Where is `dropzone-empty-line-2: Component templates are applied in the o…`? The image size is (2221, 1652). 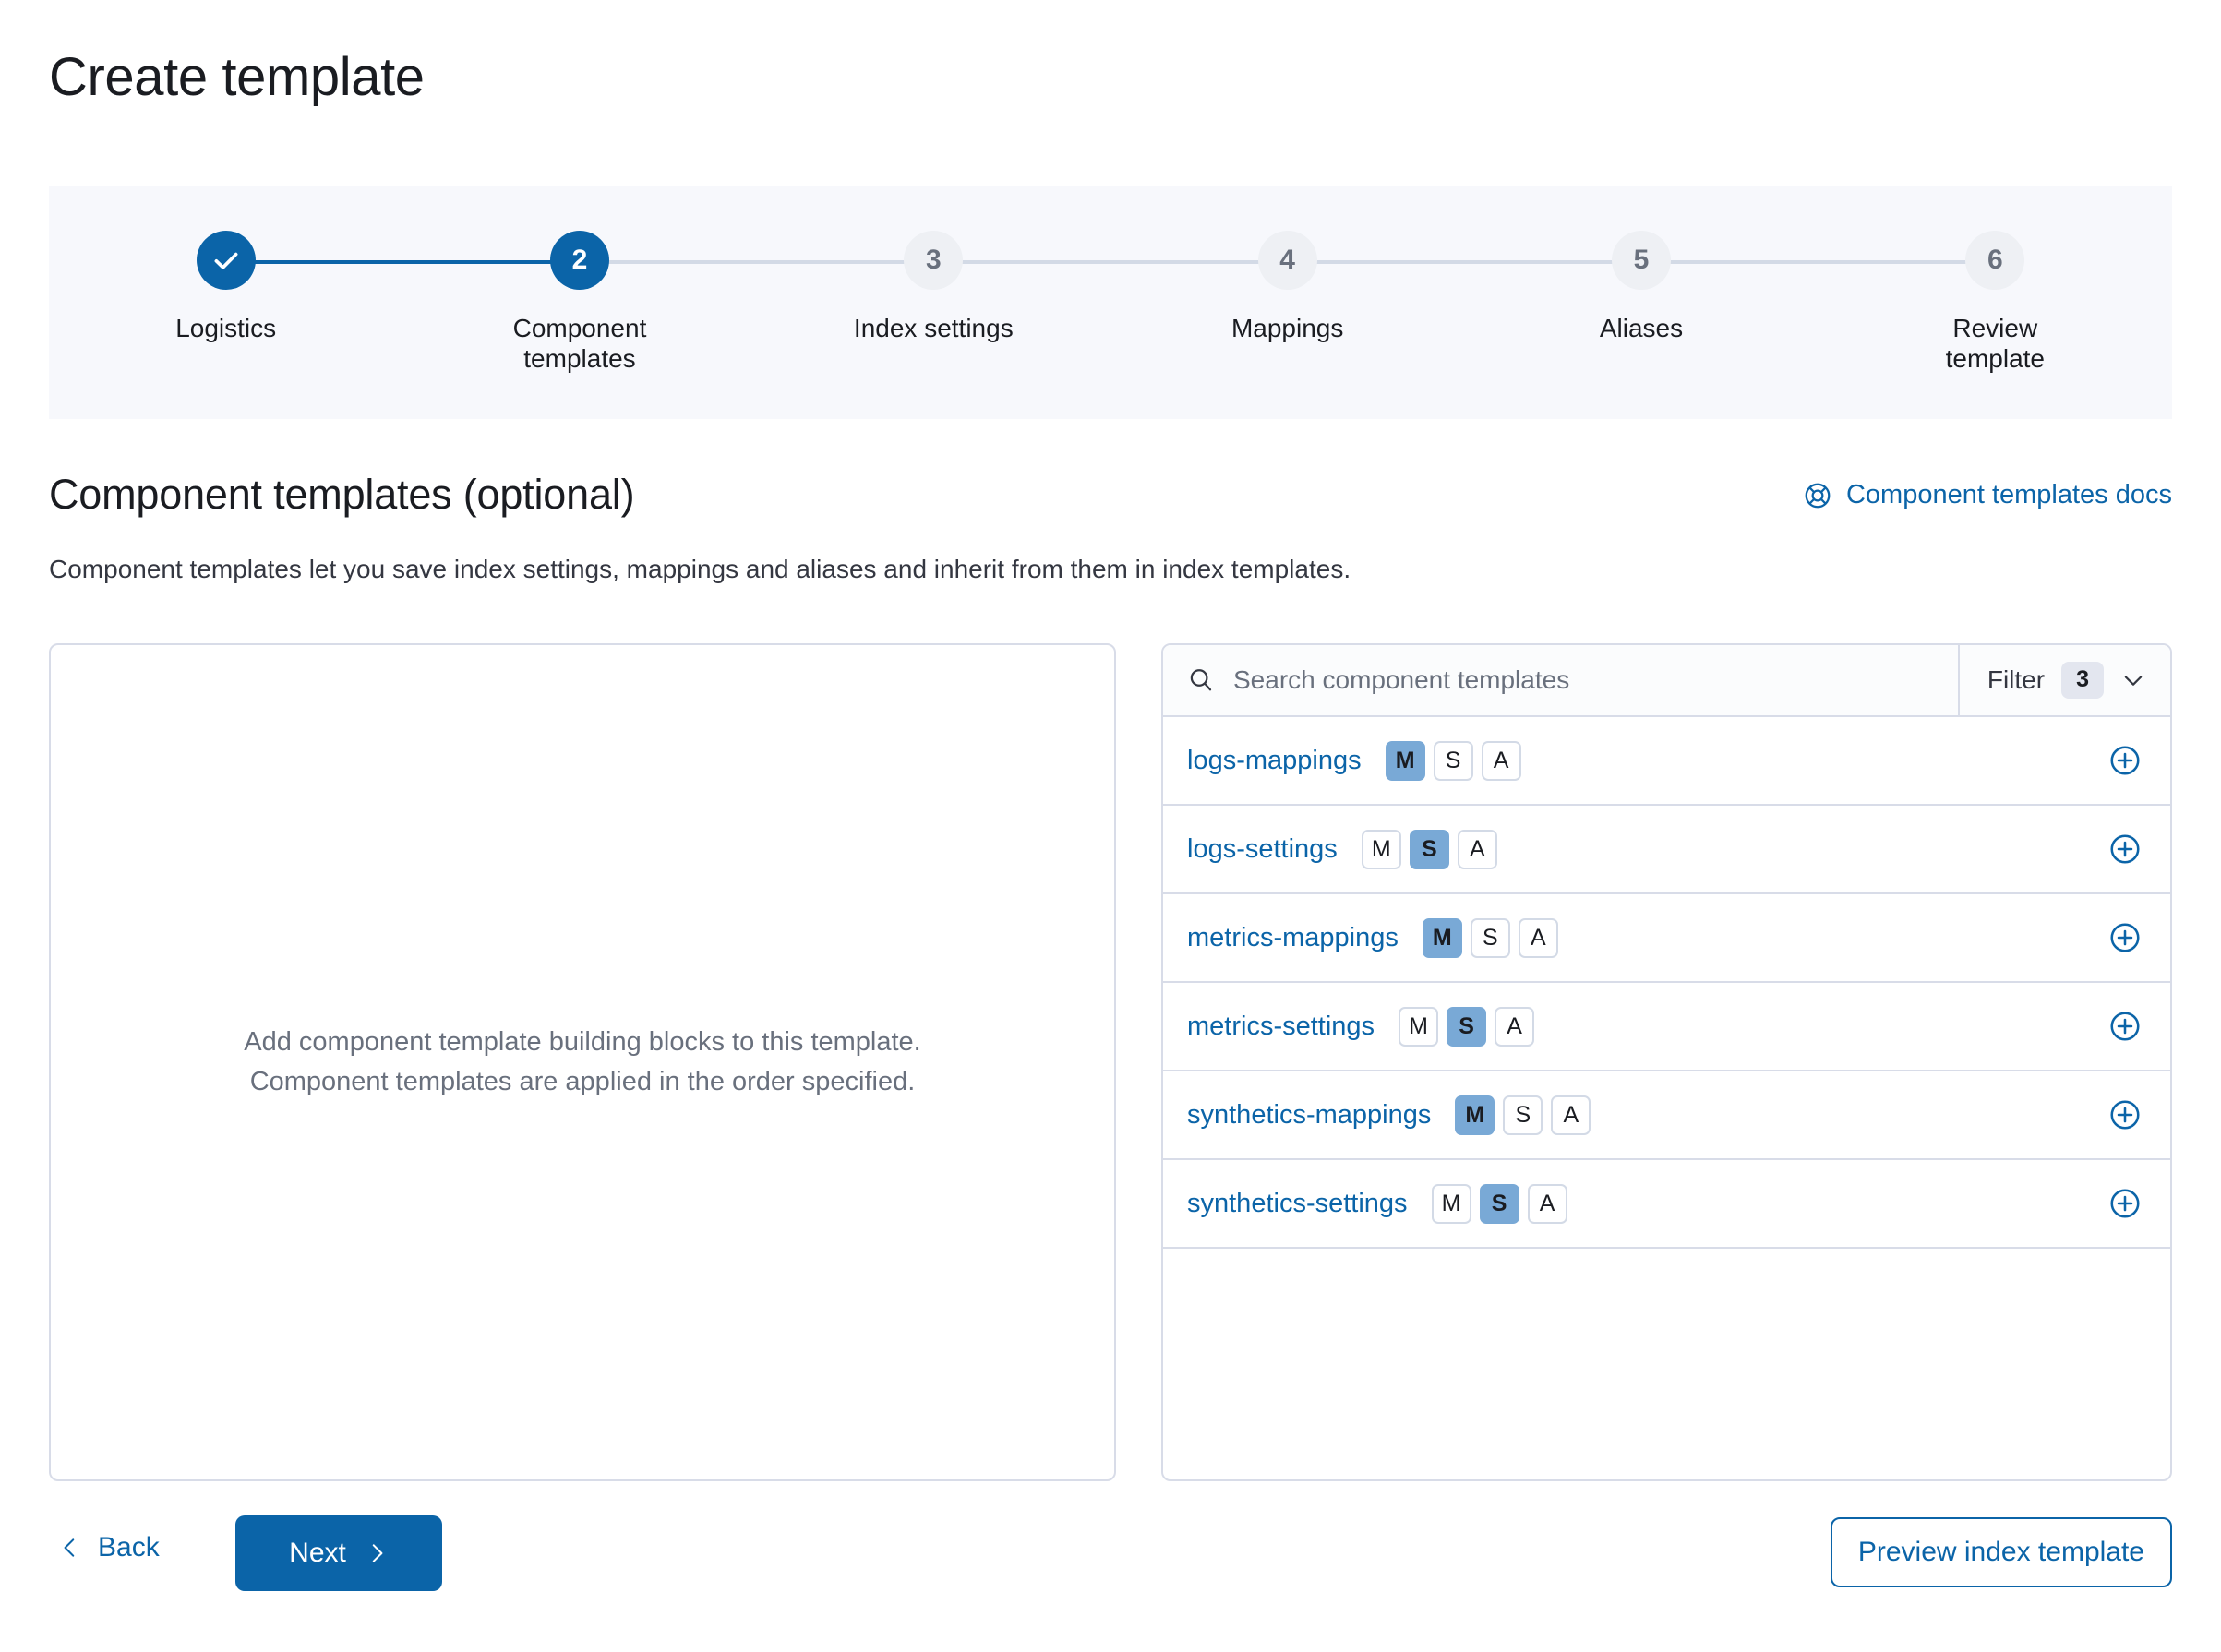 dropzone-empty-line-2: Component templates are applied in the o… is located at coordinates (582, 1082).